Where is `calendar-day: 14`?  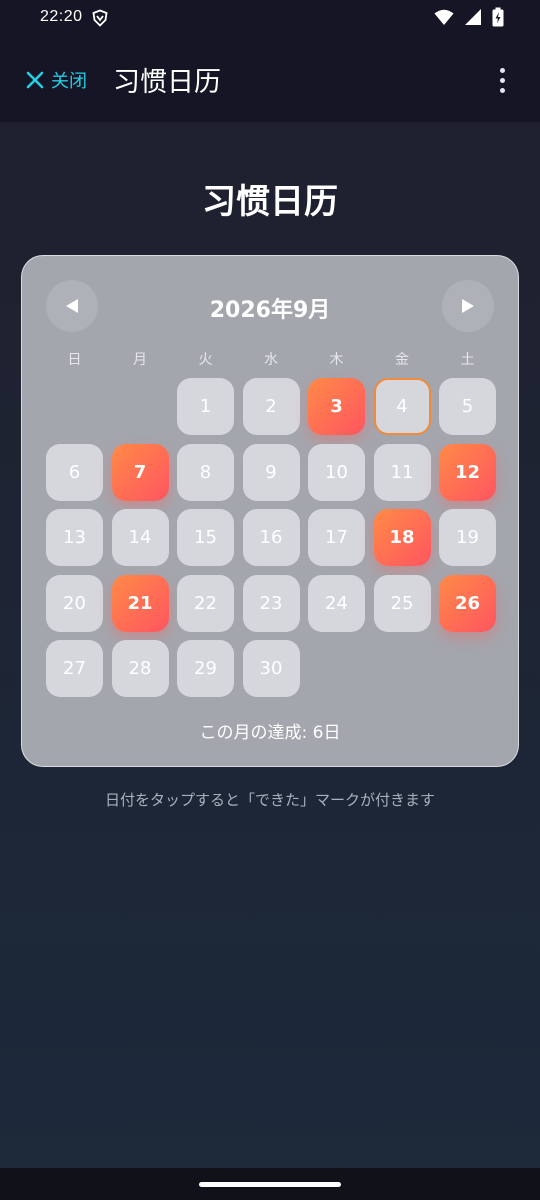
calendar-day: 14 is located at coordinates (140, 537).